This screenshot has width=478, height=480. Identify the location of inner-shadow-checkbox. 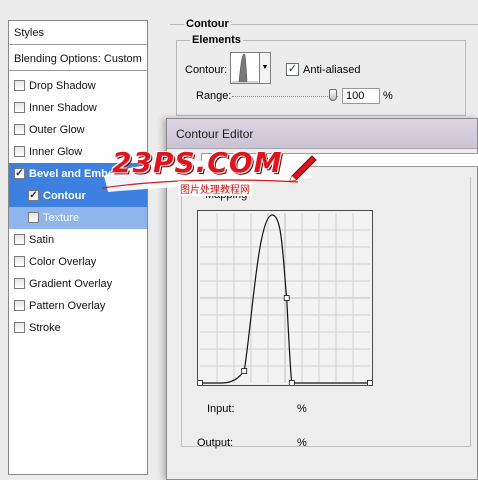
(19, 107).